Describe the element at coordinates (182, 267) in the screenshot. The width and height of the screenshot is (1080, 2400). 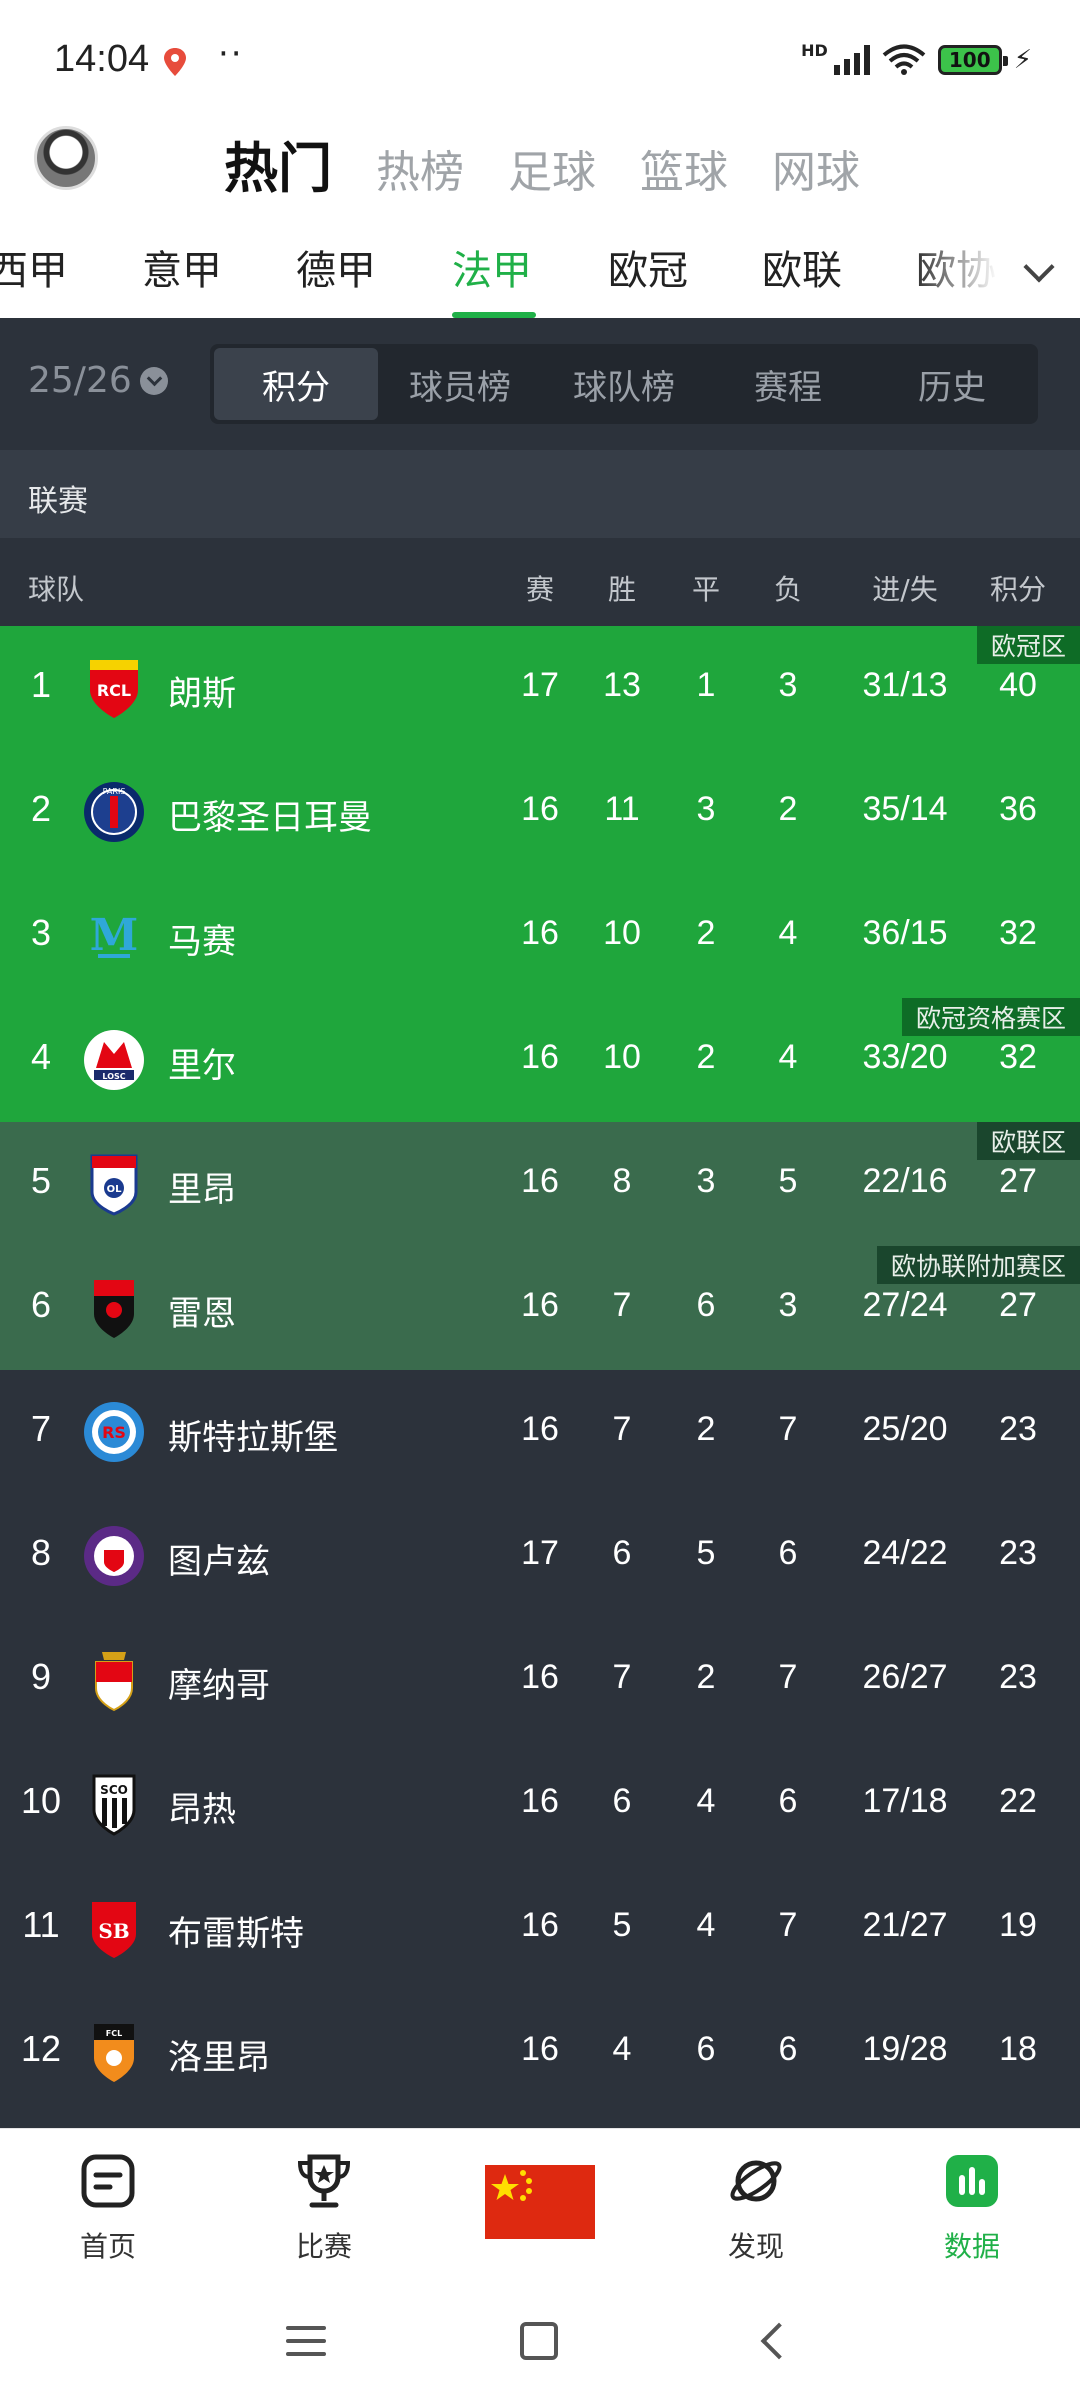
I see `league-tab-seriea: 意甲` at that location.